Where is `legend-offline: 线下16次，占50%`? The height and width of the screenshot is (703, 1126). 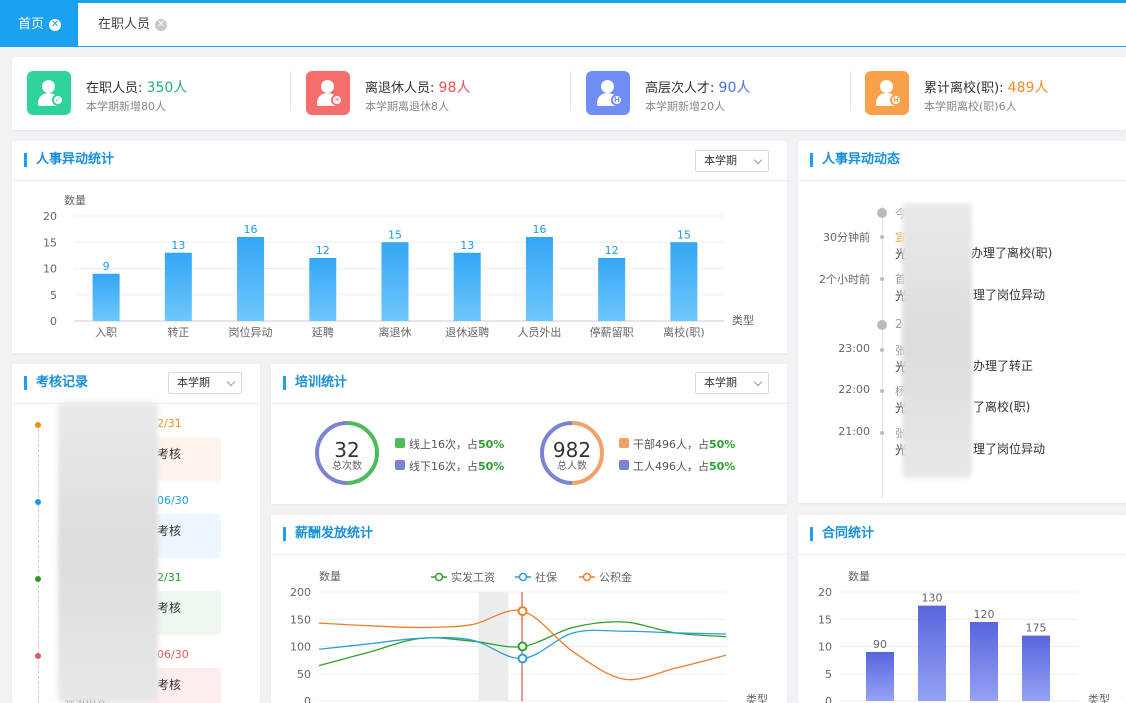
legend-offline: 线下16次，占50% is located at coordinates (457, 466).